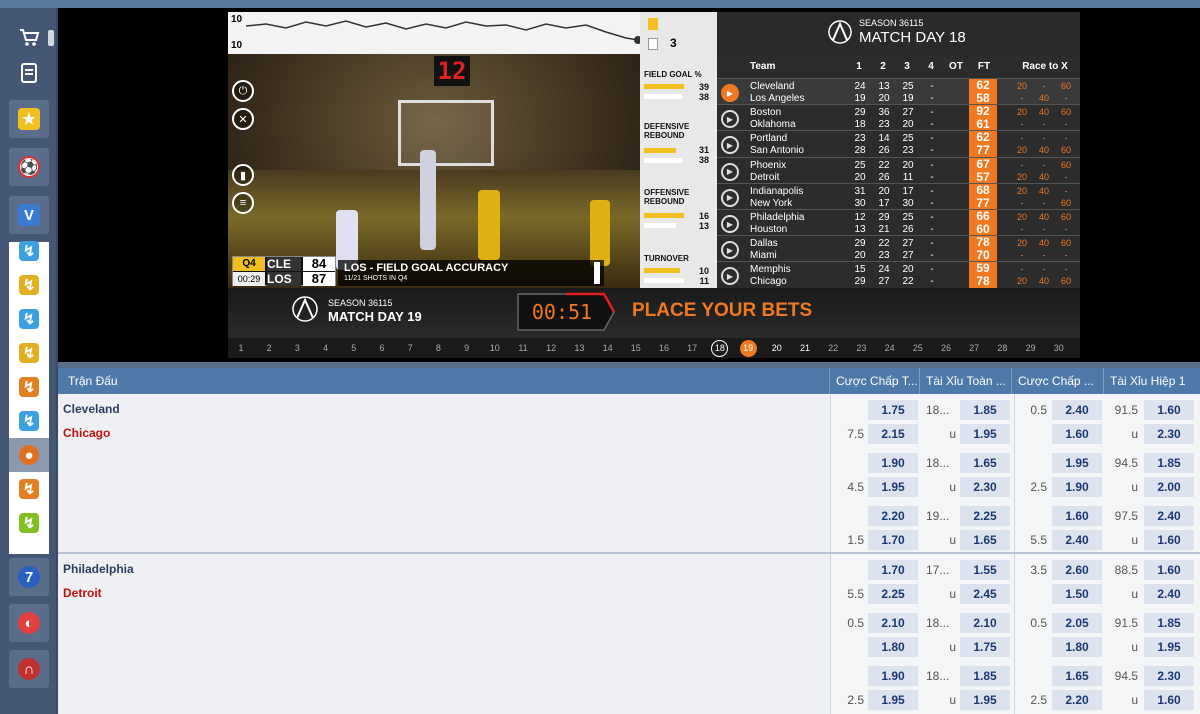 Image resolution: width=1200 pixels, height=714 pixels. I want to click on submenu-item-4: ↯, so click(29, 353).